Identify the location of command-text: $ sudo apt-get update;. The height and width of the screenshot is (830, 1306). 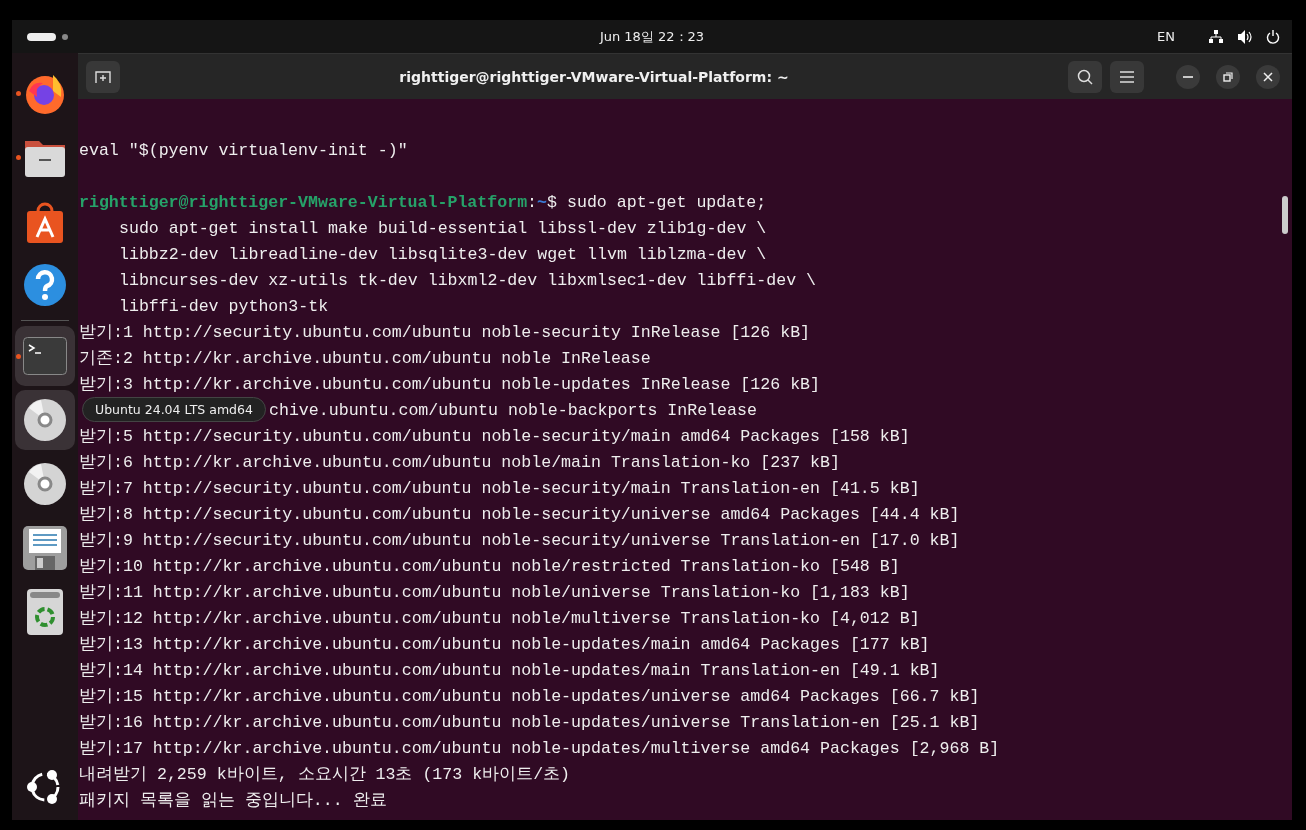
(657, 202).